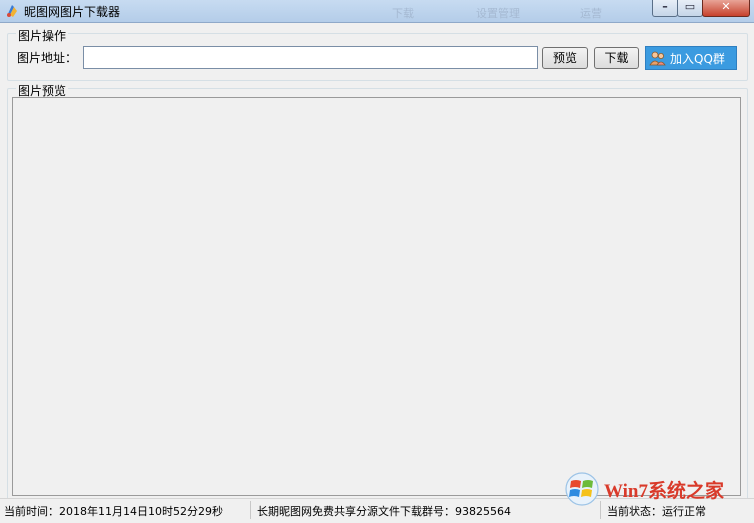 The height and width of the screenshot is (523, 754). I want to click on qq-group-icon, so click(657, 58).